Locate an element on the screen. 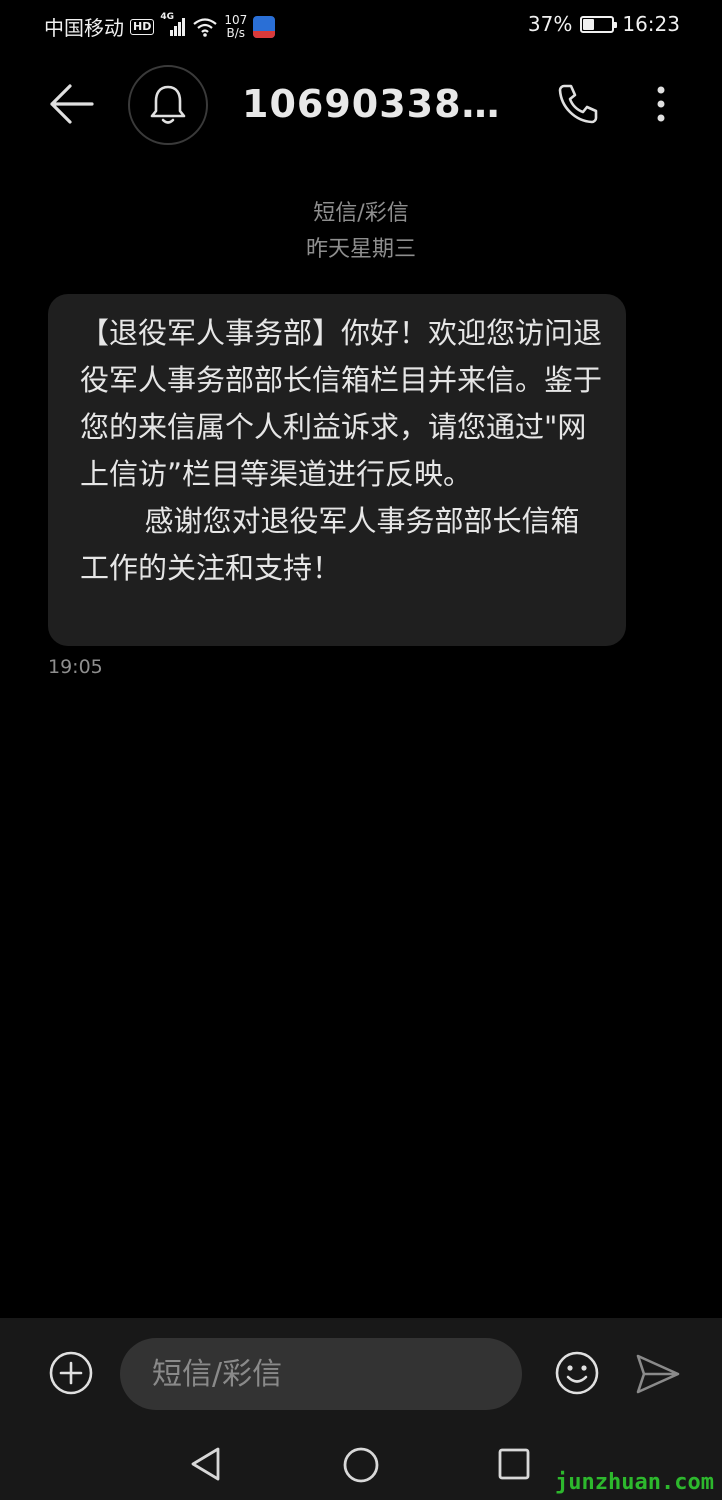  call-button is located at coordinates (578, 104).